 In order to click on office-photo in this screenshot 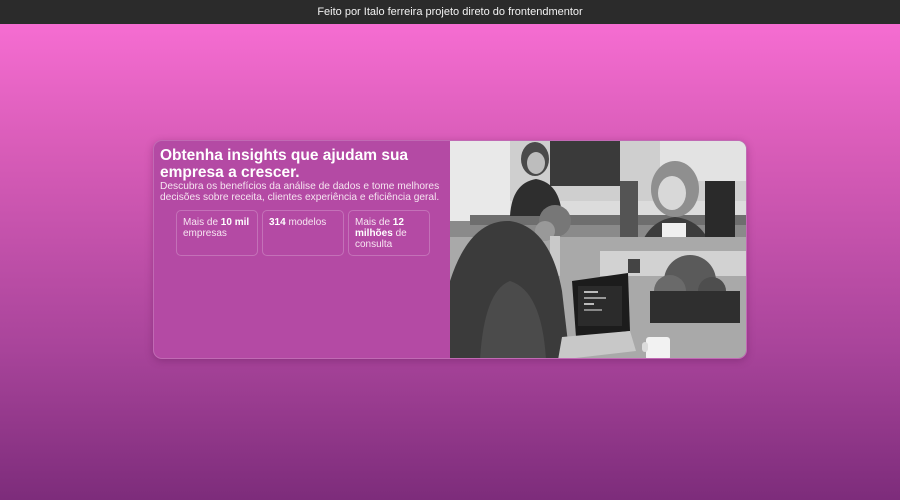, I will do `click(598, 249)`.